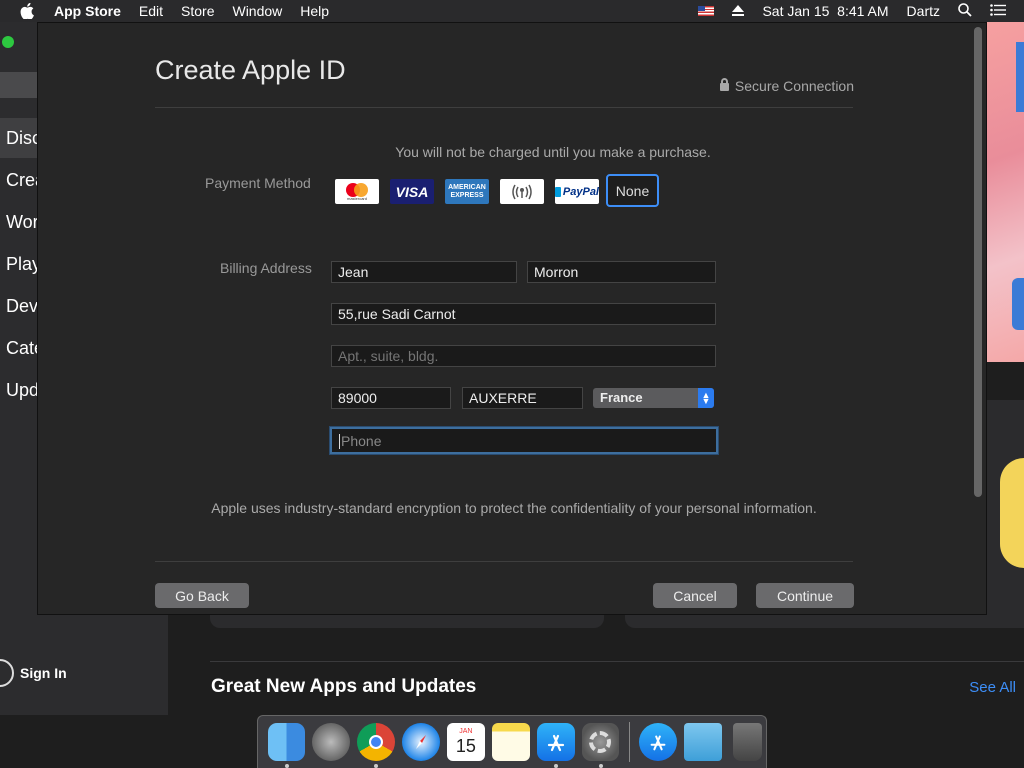 The height and width of the screenshot is (768, 1024). Describe the element at coordinates (1020, 77) in the screenshot. I see `artwork-accent` at that location.